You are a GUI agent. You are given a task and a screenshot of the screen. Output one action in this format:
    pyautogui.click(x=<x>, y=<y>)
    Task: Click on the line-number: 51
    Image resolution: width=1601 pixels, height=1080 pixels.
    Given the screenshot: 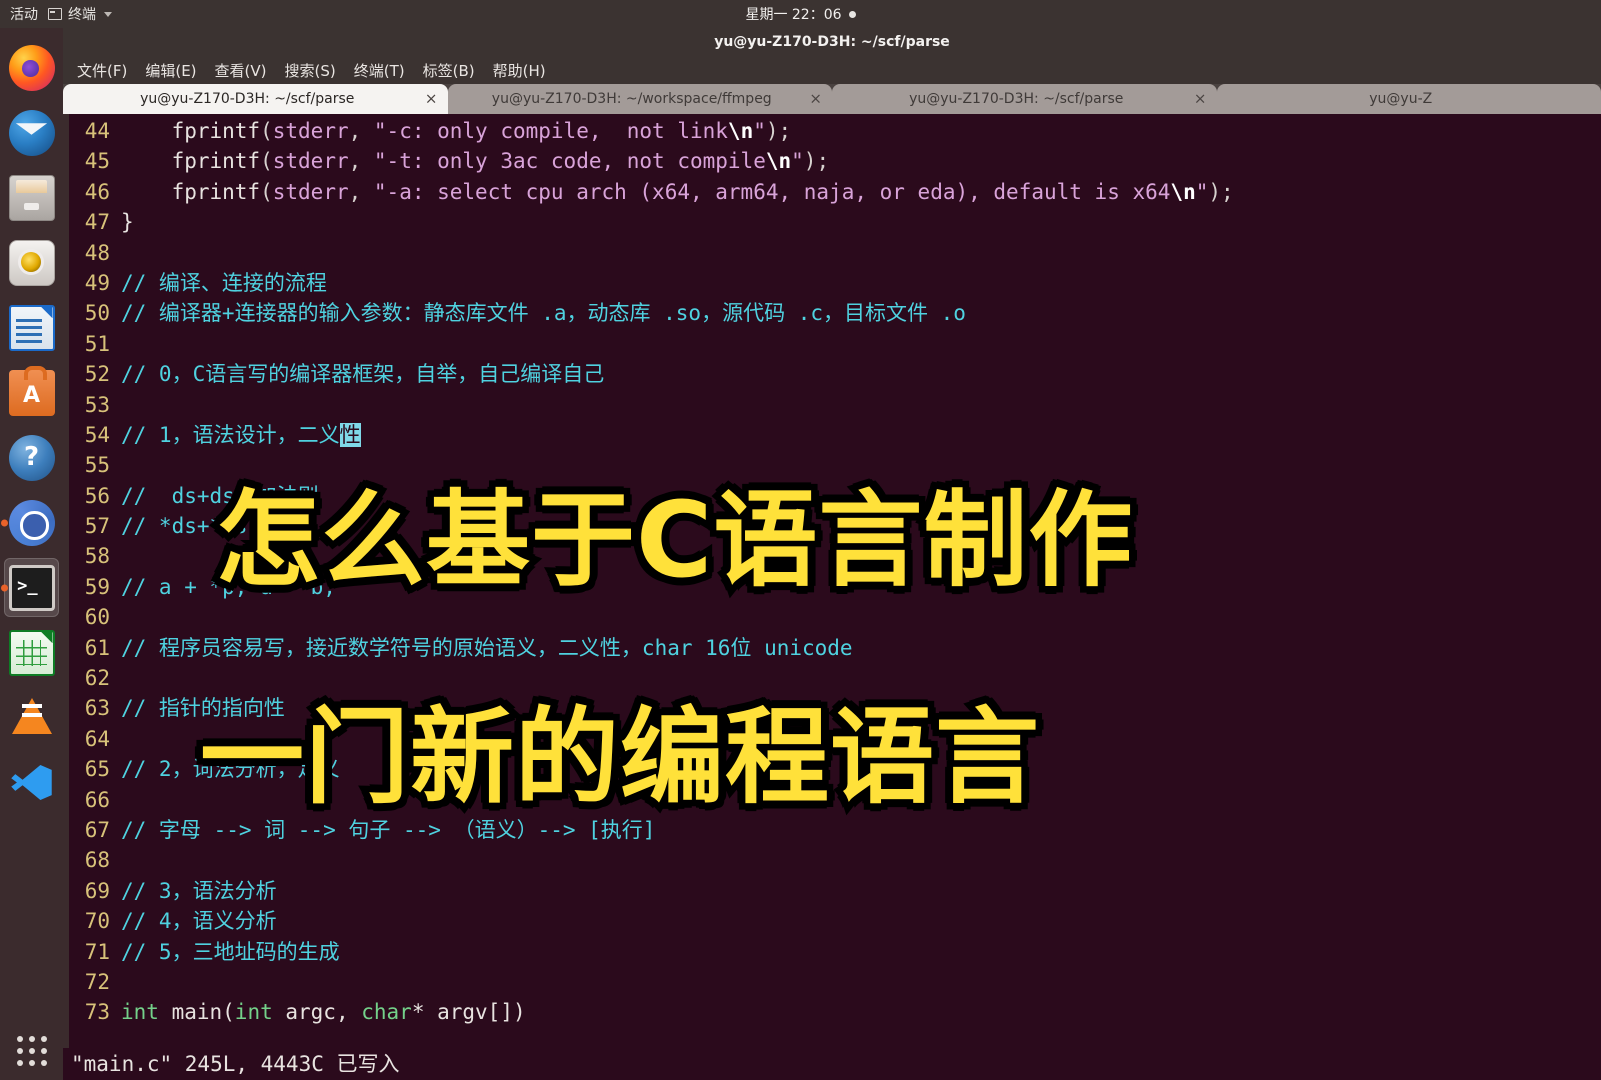 What is the action you would take?
    pyautogui.click(x=97, y=343)
    